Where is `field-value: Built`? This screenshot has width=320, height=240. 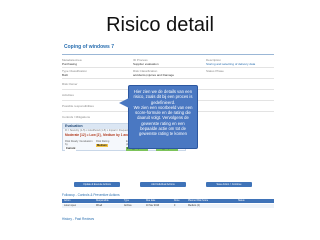 field-value: Built is located at coordinates (65, 75).